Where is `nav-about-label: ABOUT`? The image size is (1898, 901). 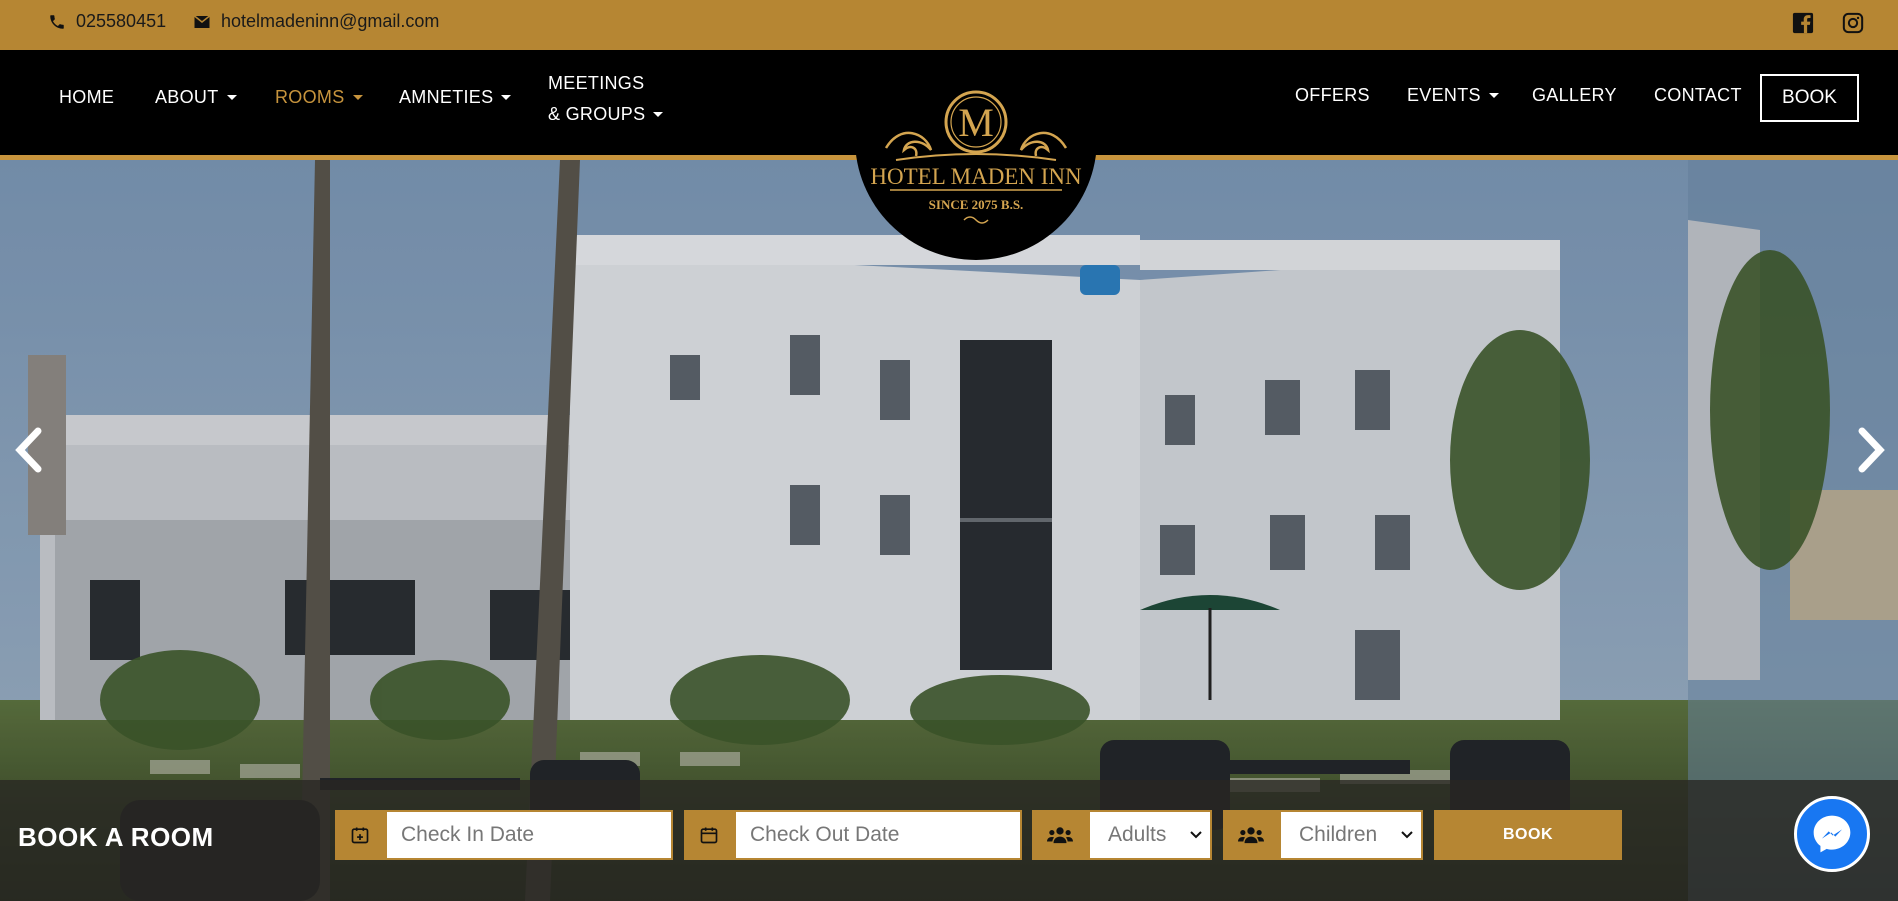 nav-about-label: ABOUT is located at coordinates (187, 97).